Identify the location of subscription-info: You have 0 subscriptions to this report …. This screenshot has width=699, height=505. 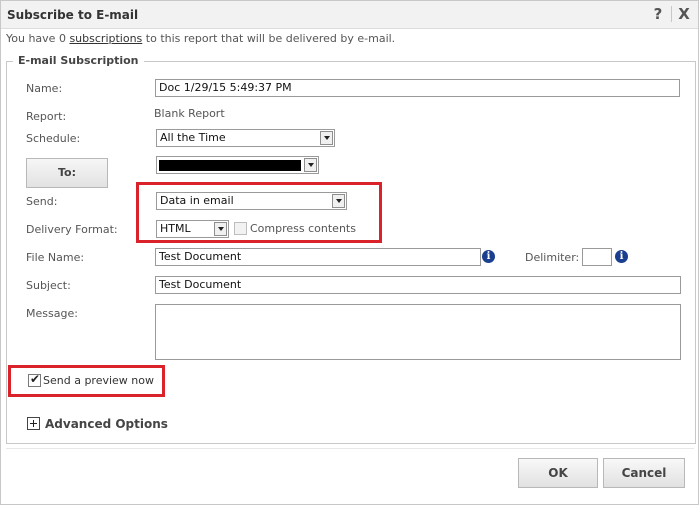
(200, 38).